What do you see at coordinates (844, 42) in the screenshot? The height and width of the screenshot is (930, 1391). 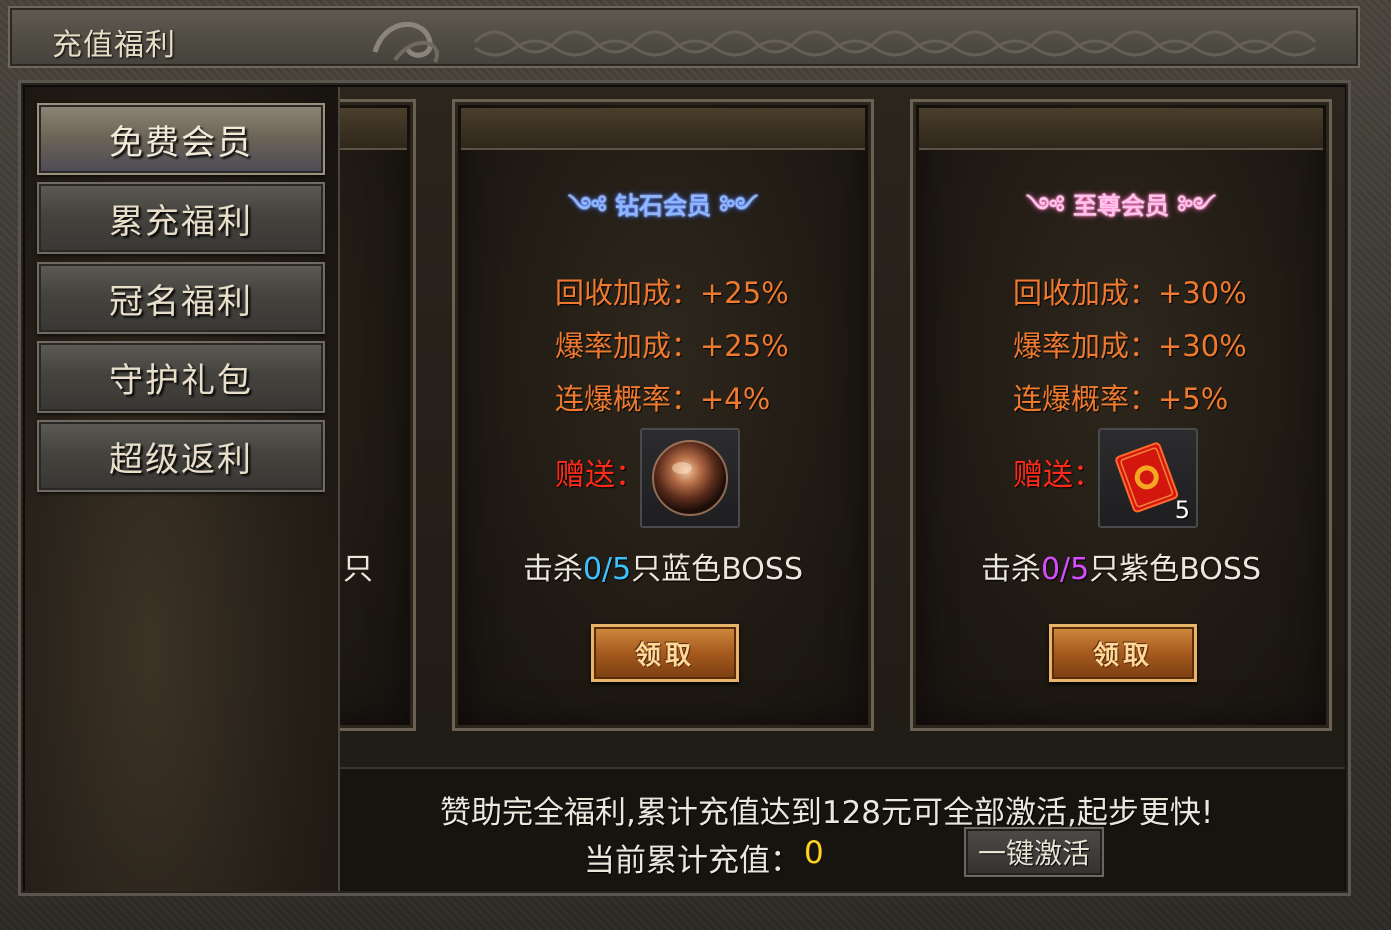 I see `title-ornament-icon` at bounding box center [844, 42].